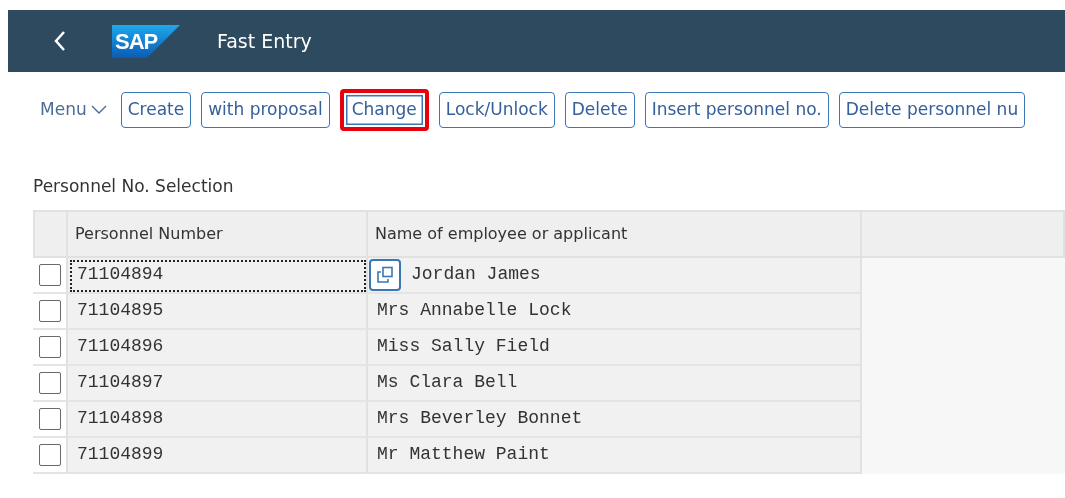 This screenshot has width=1065, height=498. What do you see at coordinates (134, 186) in the screenshot?
I see `section-title: Personnel No. Selection` at bounding box center [134, 186].